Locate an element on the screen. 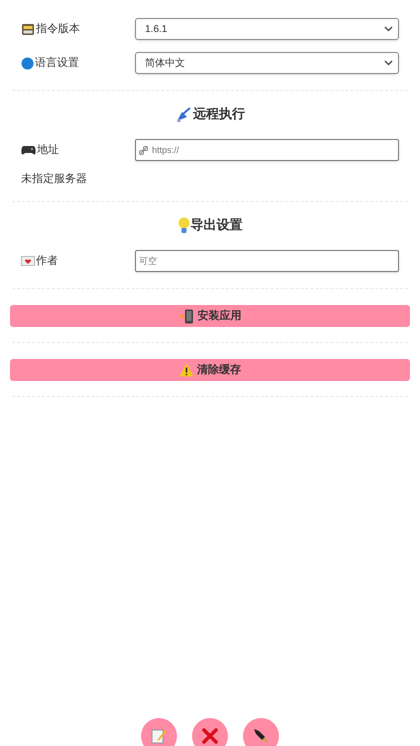 The width and height of the screenshot is (420, 746). field-label: 指令版本 is located at coordinates (58, 29).